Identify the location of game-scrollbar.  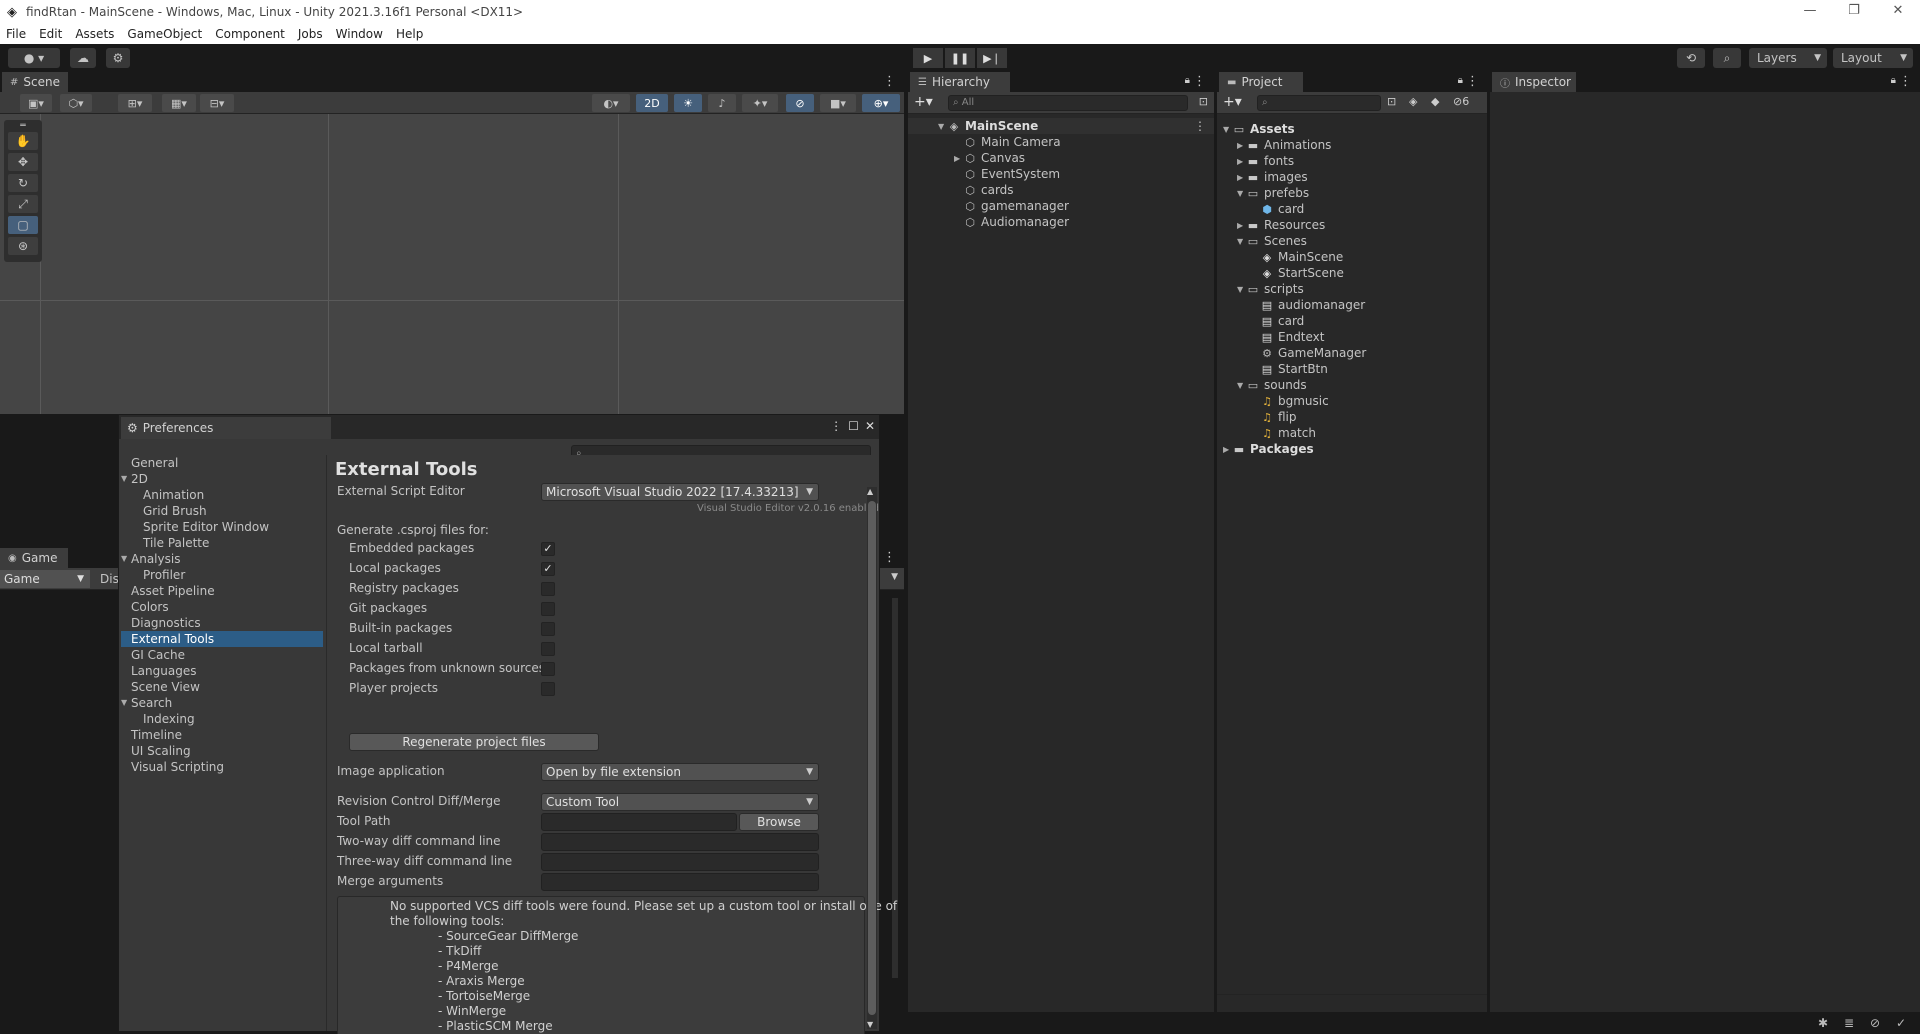
(895, 788).